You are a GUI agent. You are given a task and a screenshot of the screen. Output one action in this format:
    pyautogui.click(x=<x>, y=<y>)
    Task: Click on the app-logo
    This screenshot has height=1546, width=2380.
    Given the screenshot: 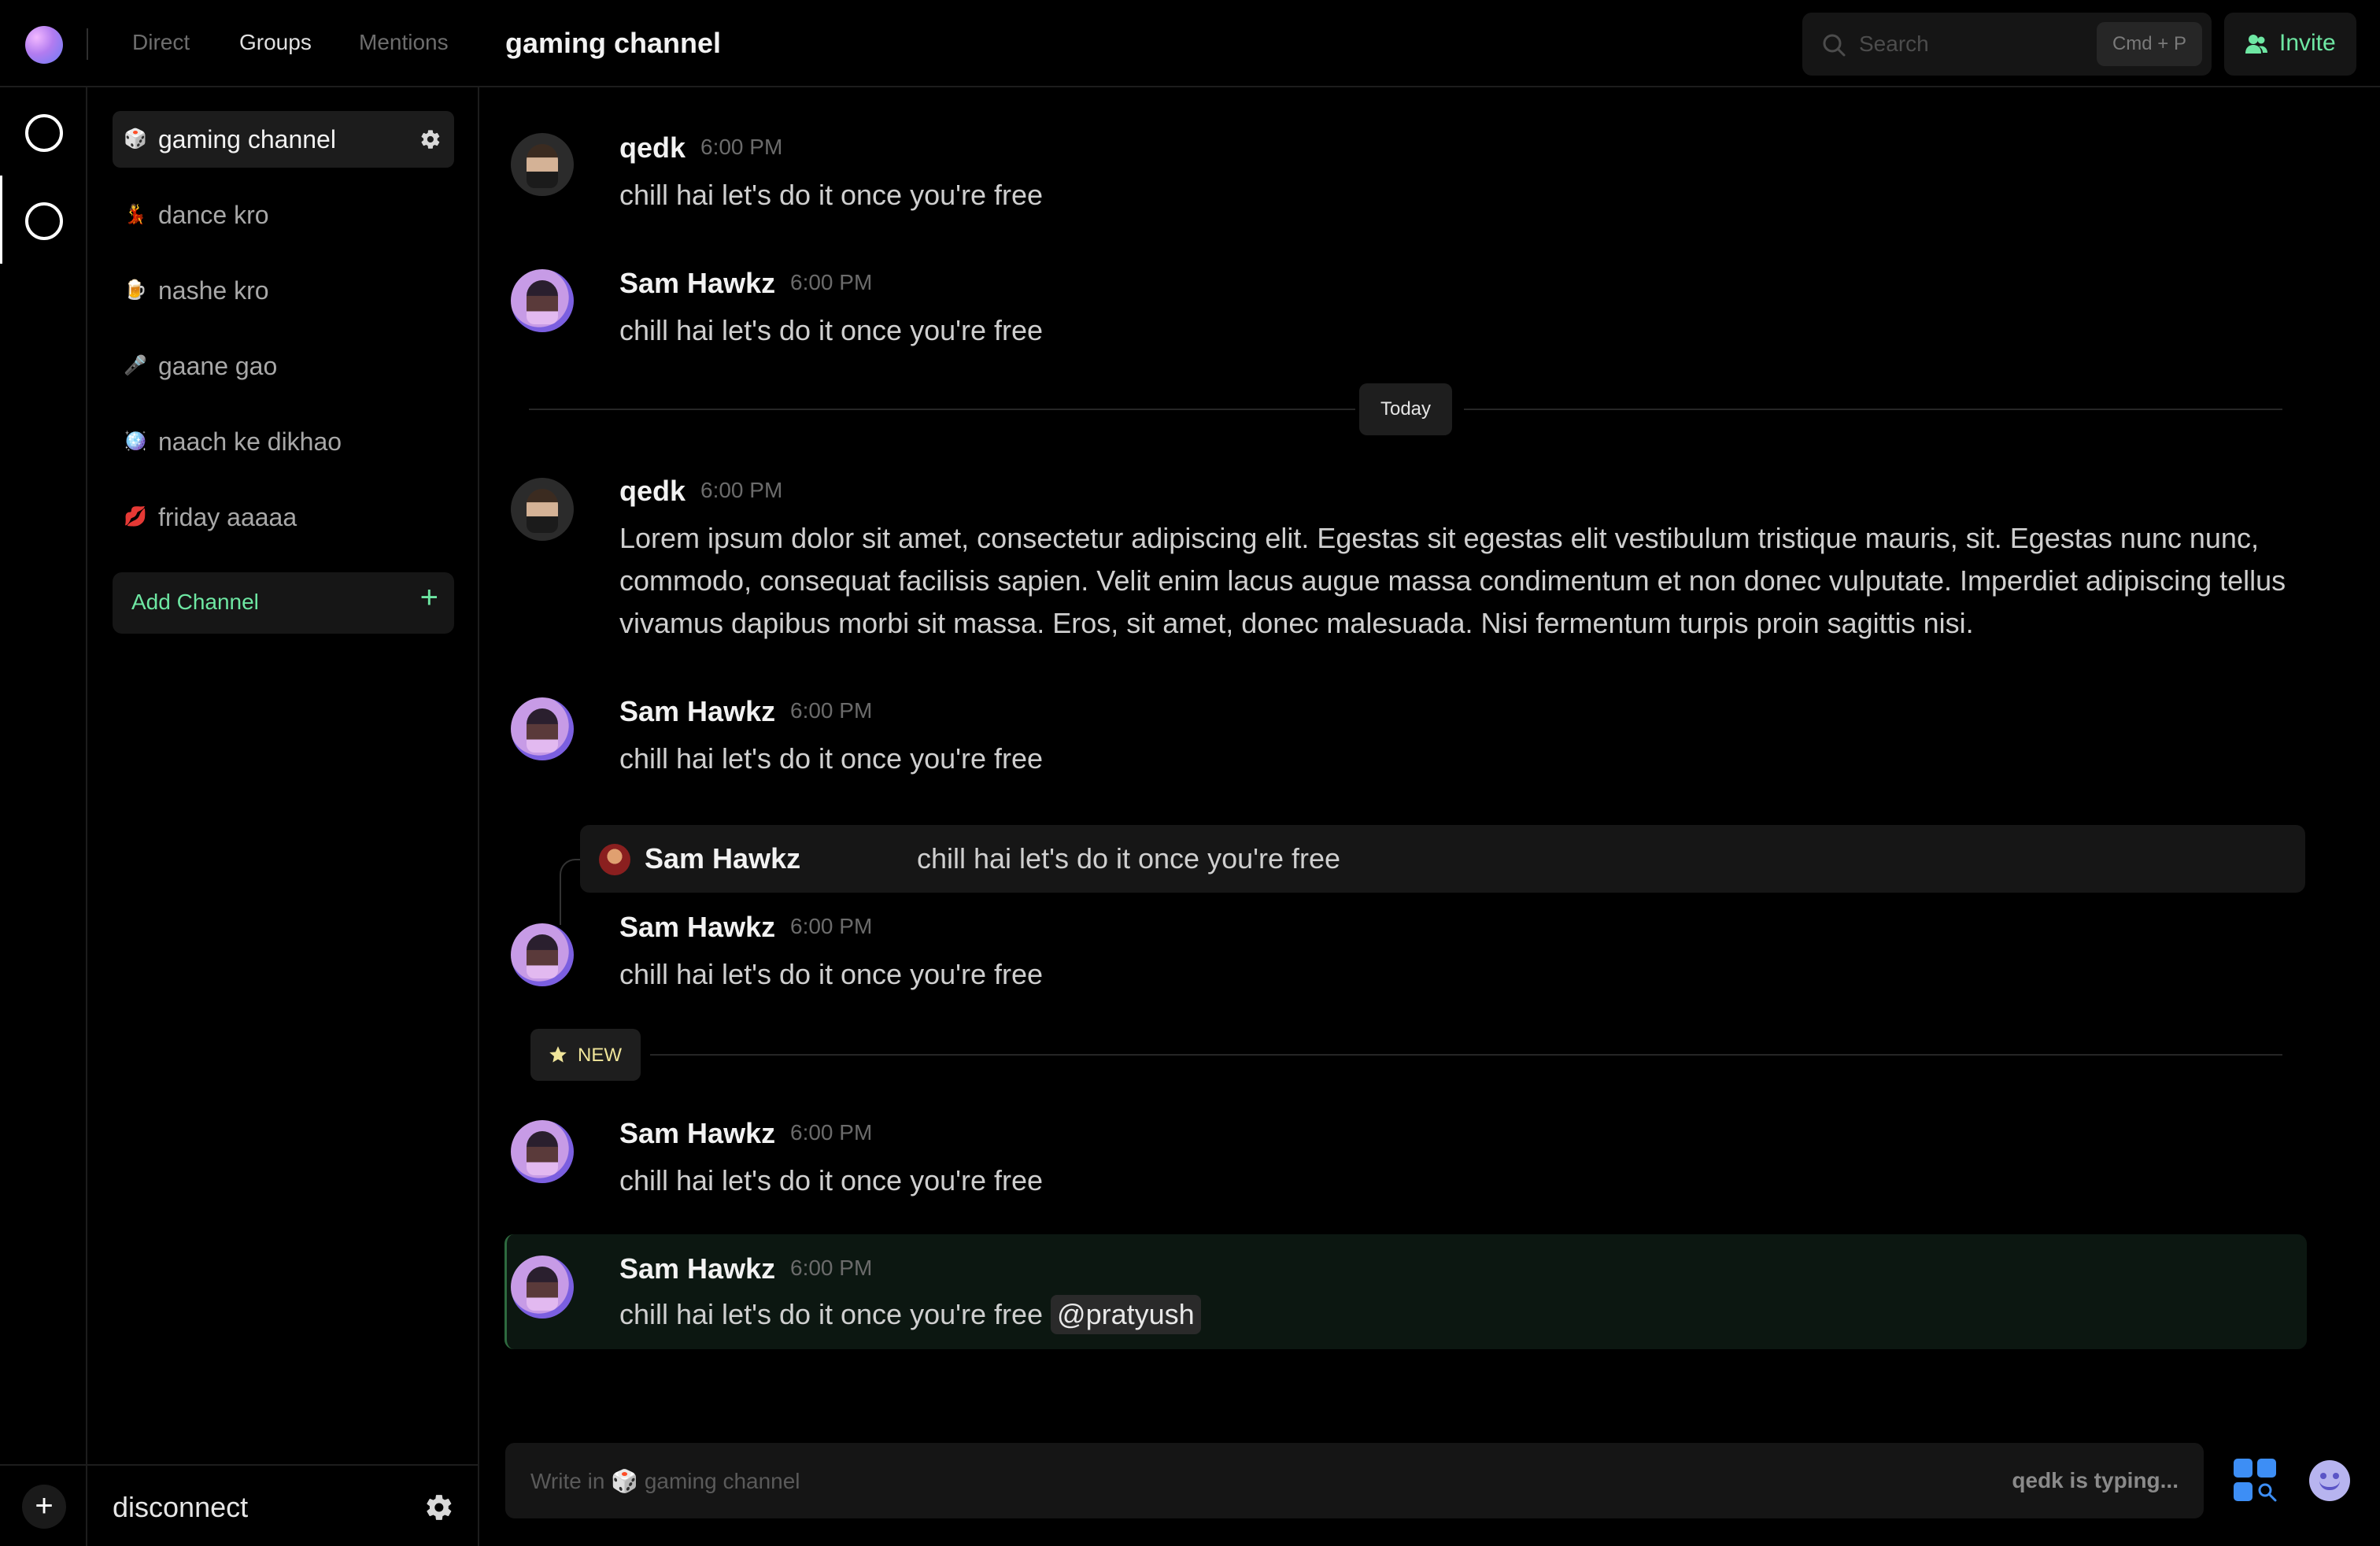 What is the action you would take?
    pyautogui.click(x=44, y=45)
    